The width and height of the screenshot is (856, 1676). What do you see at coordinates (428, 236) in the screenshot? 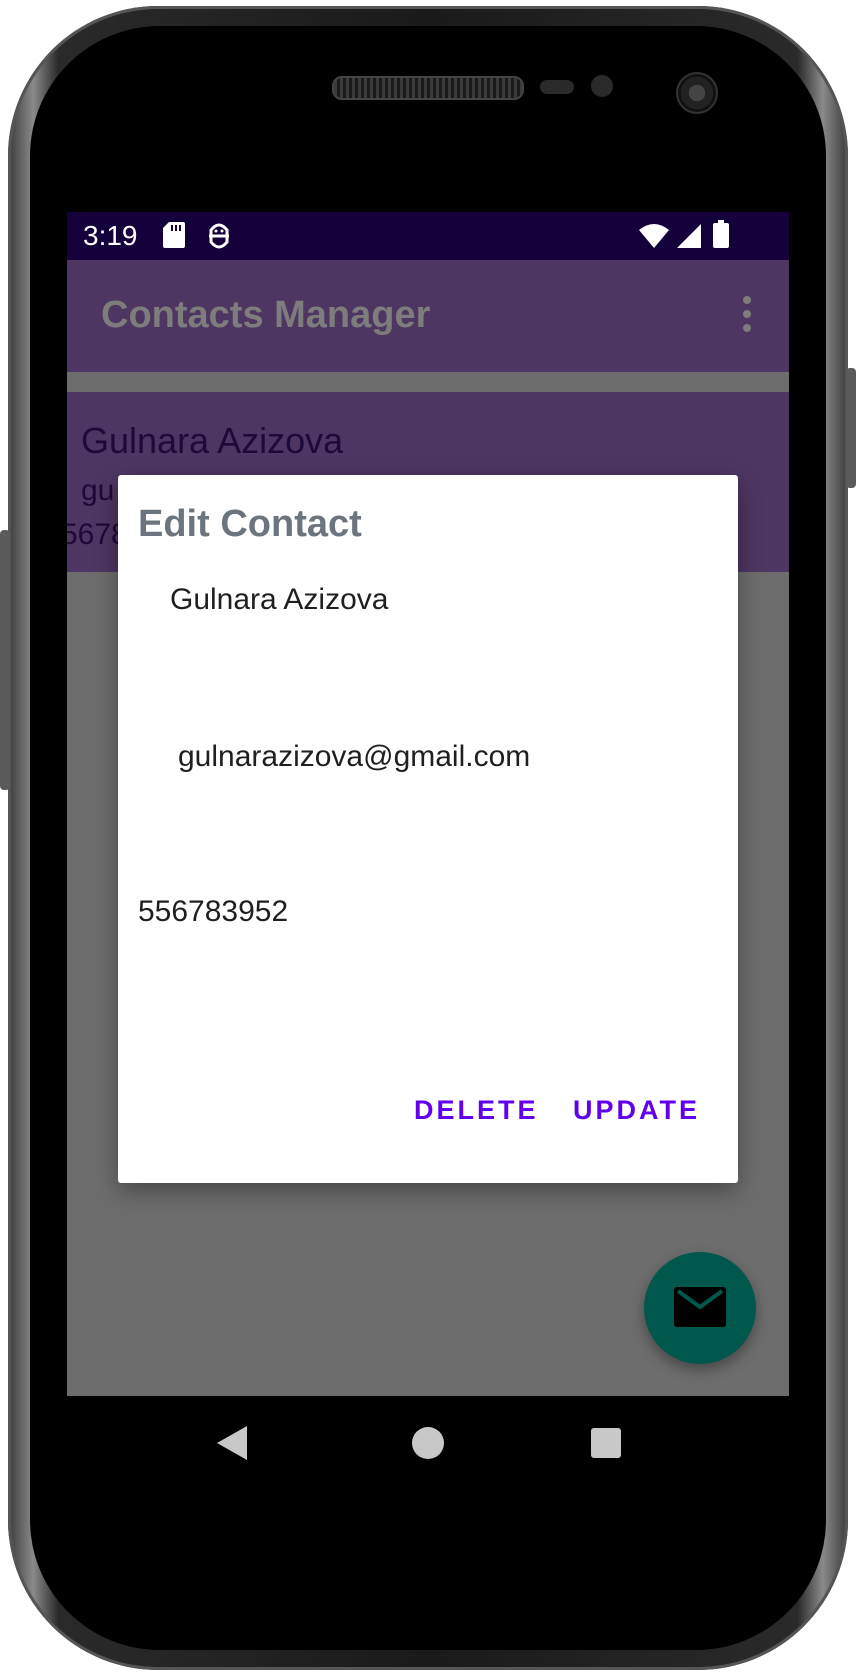
I see `status-bar: 3:19` at bounding box center [428, 236].